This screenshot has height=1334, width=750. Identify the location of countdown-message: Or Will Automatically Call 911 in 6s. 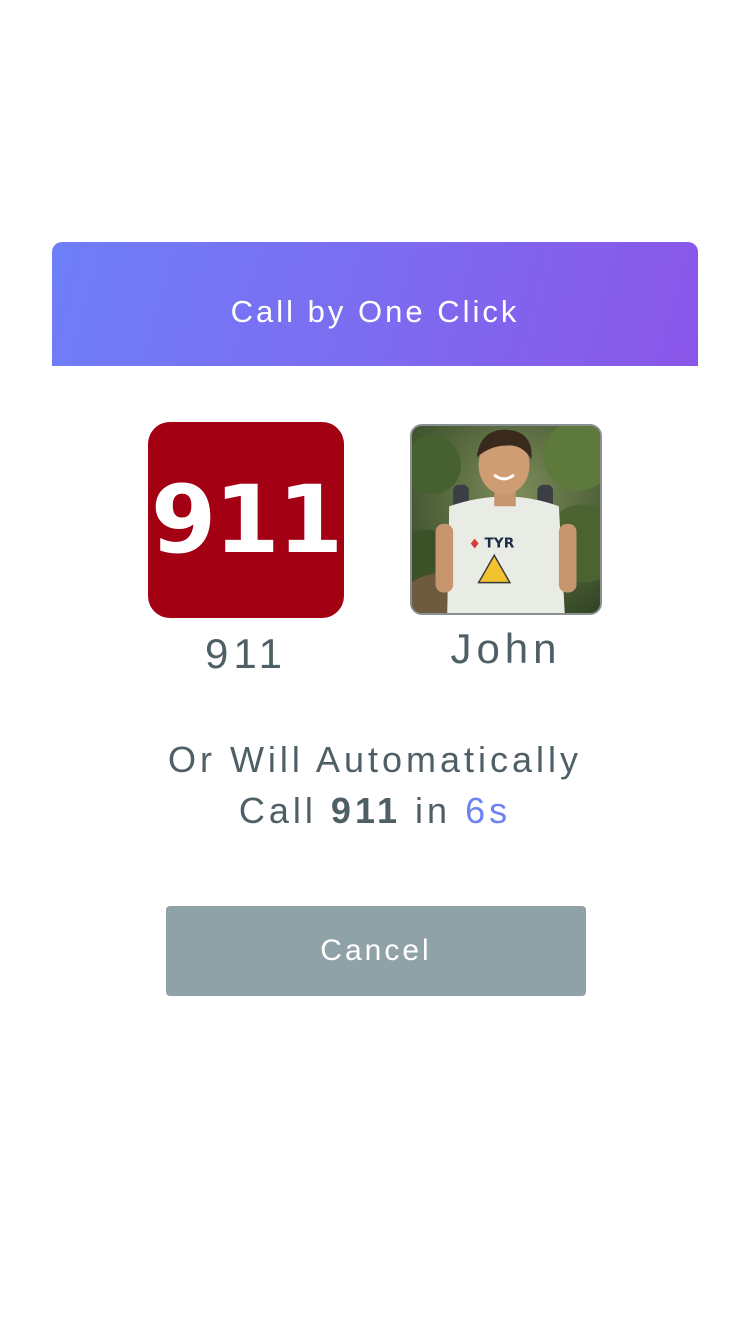
(375, 785).